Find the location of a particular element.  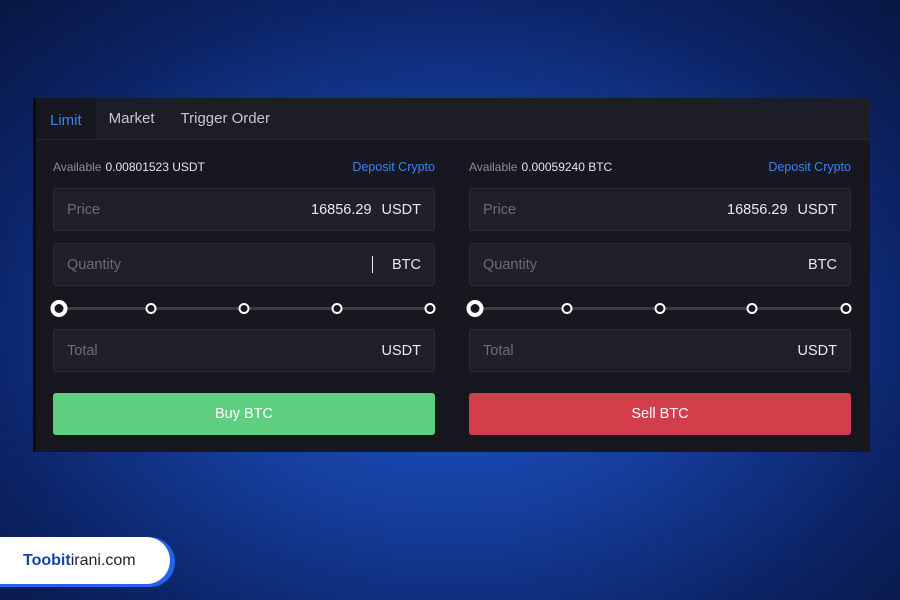

sell-quantity-field: Quantity BTC is located at coordinates (660, 264).